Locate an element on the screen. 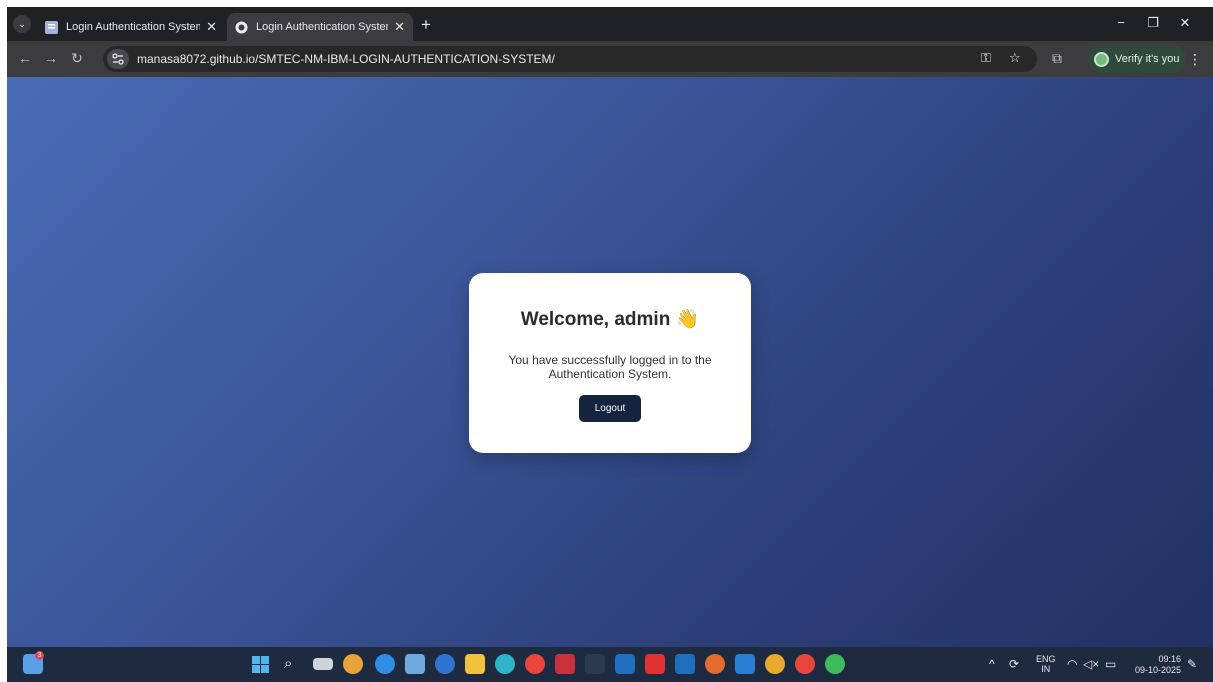  profile-verify-button: Verify it's you is located at coordinates (1137, 59).